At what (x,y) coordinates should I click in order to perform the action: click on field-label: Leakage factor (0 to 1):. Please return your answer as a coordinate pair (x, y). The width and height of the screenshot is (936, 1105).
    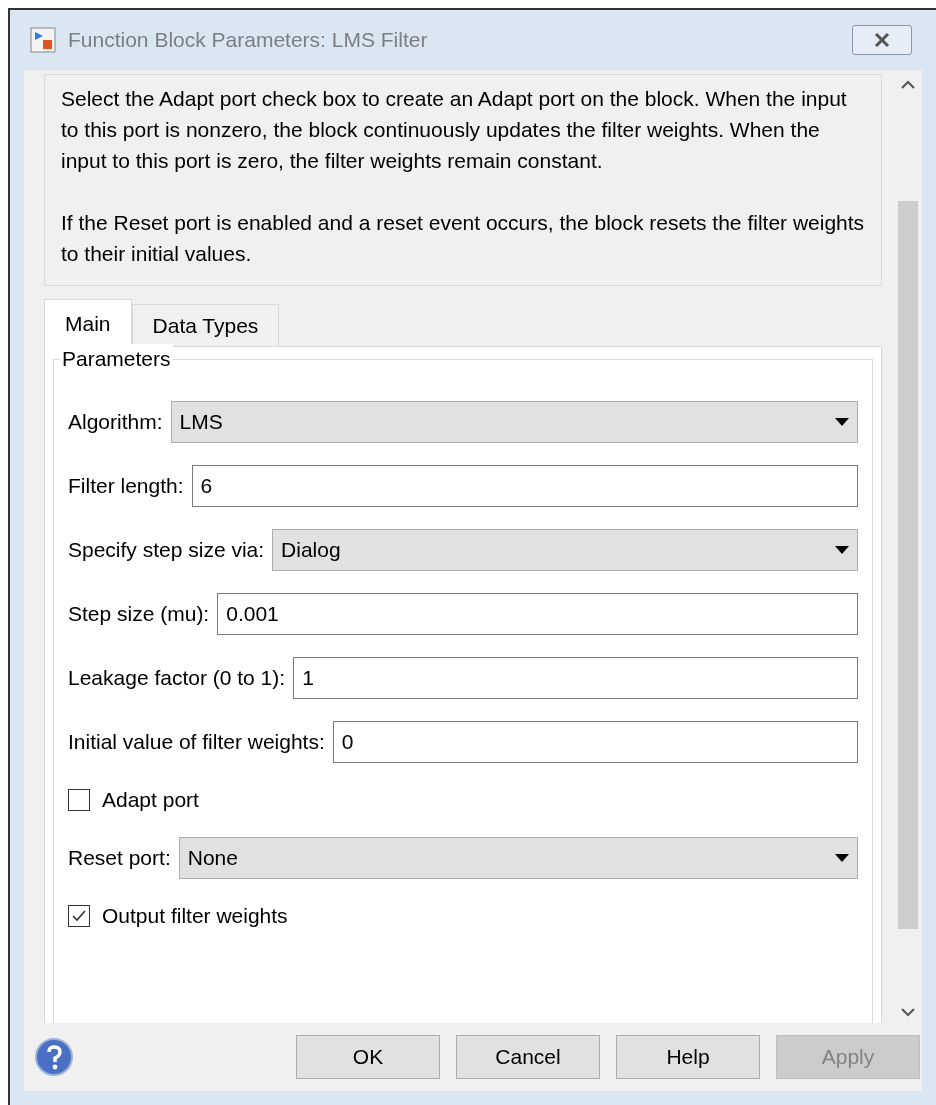
    Looking at the image, I should click on (177, 678).